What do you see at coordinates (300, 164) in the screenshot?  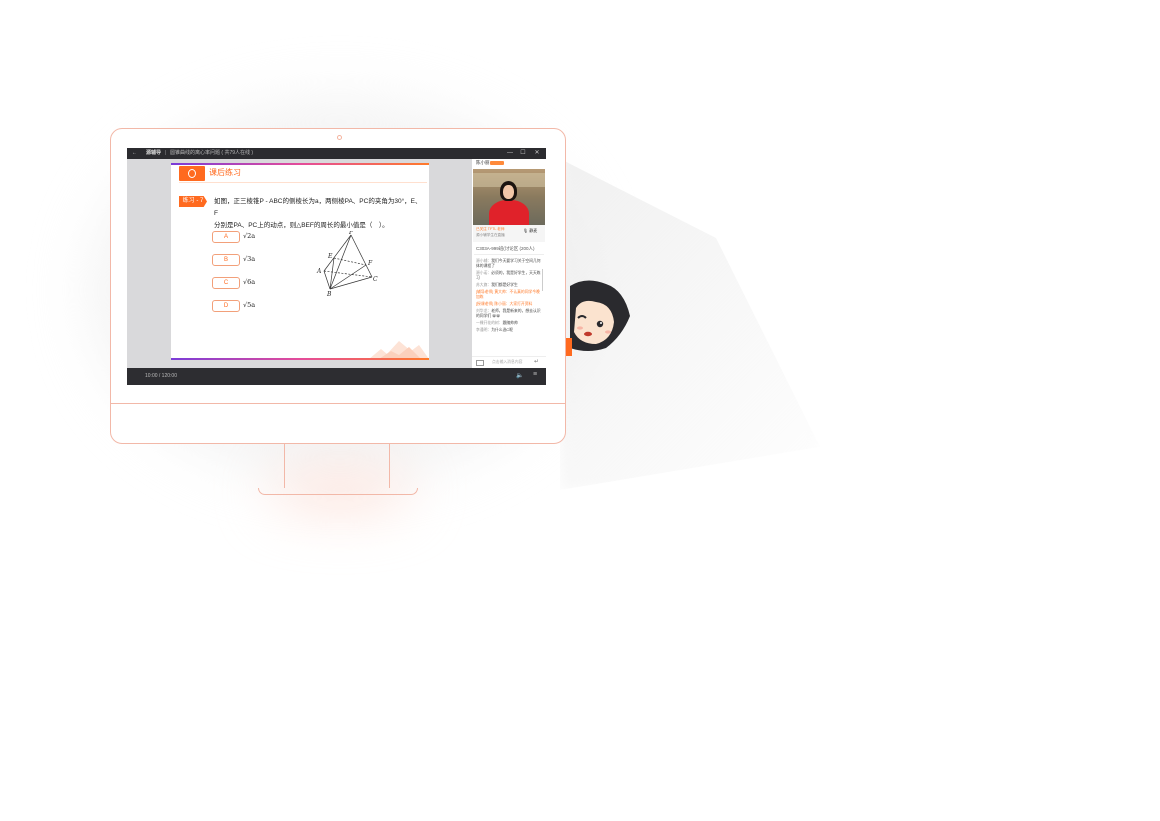 I see `slide-top-accent` at bounding box center [300, 164].